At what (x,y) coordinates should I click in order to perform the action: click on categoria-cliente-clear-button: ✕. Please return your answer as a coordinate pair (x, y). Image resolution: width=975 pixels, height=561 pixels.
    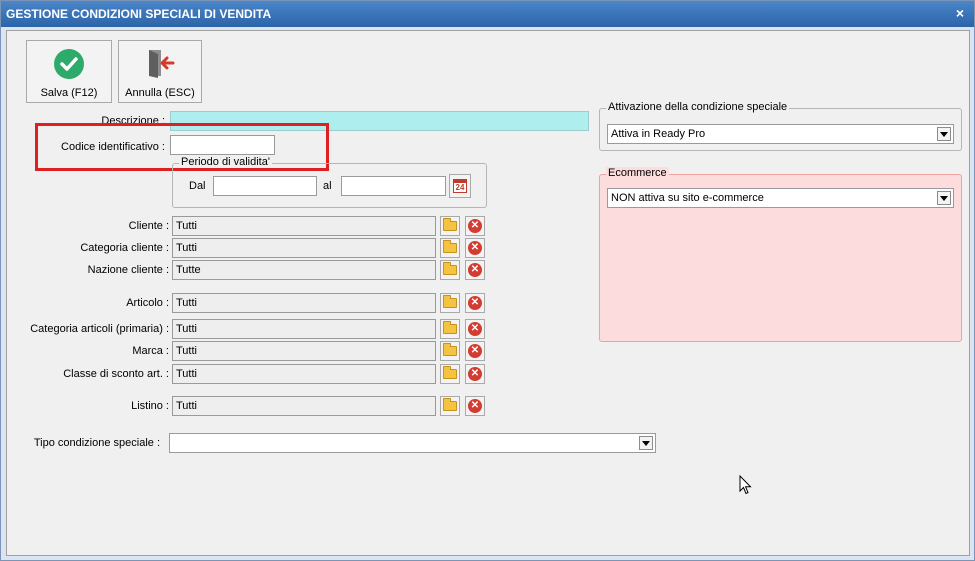
    Looking at the image, I should click on (475, 248).